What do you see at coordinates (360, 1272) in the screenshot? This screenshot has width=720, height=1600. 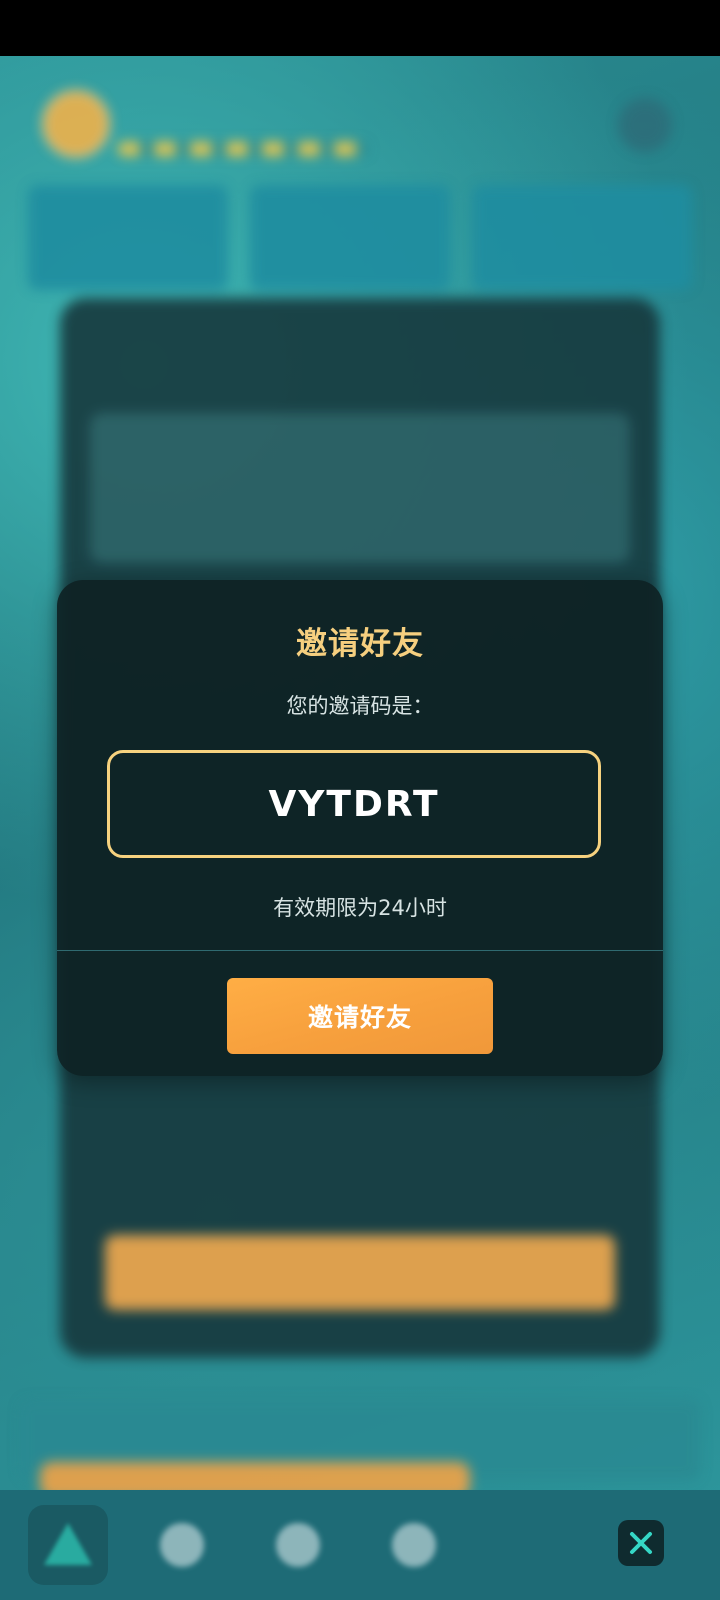 I see `blurred-orange-button` at bounding box center [360, 1272].